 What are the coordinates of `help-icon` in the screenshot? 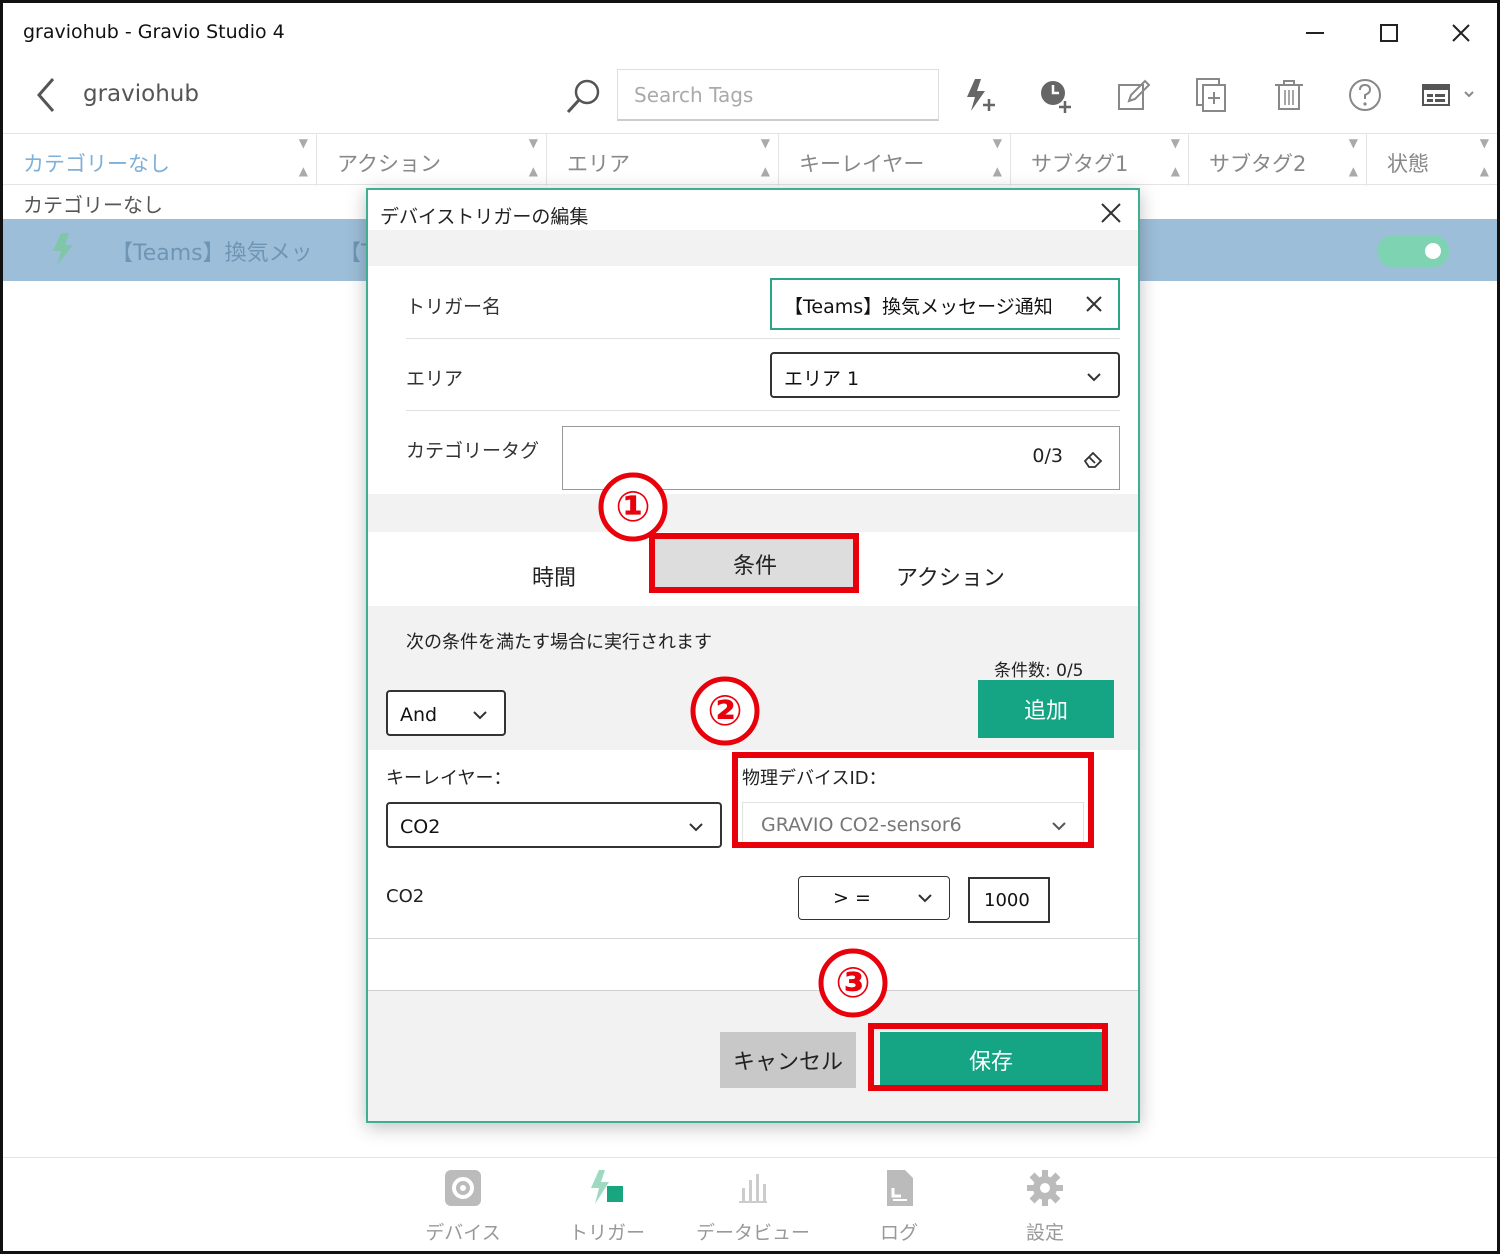 It's located at (1365, 95).